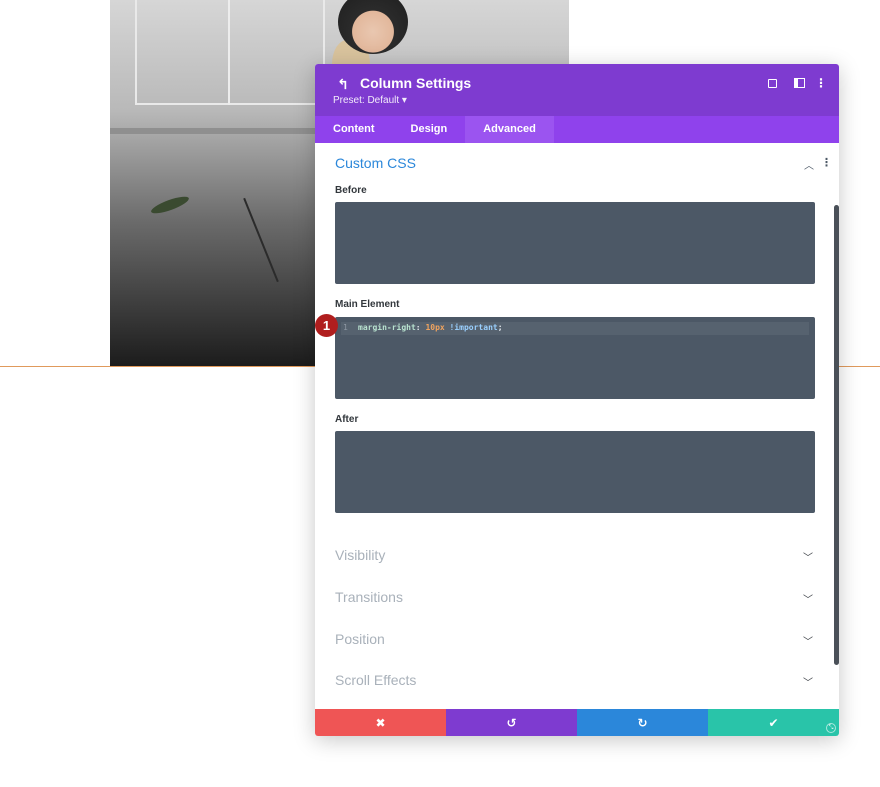 This screenshot has height=787, width=880. Describe the element at coordinates (836, 435) in the screenshot. I see `scrollbar` at that location.